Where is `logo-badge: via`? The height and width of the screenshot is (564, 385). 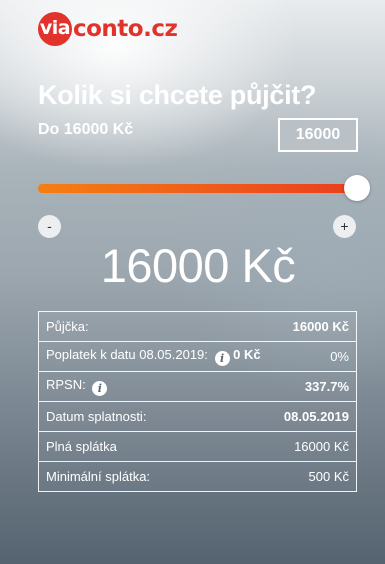 logo-badge: via is located at coordinates (55, 29).